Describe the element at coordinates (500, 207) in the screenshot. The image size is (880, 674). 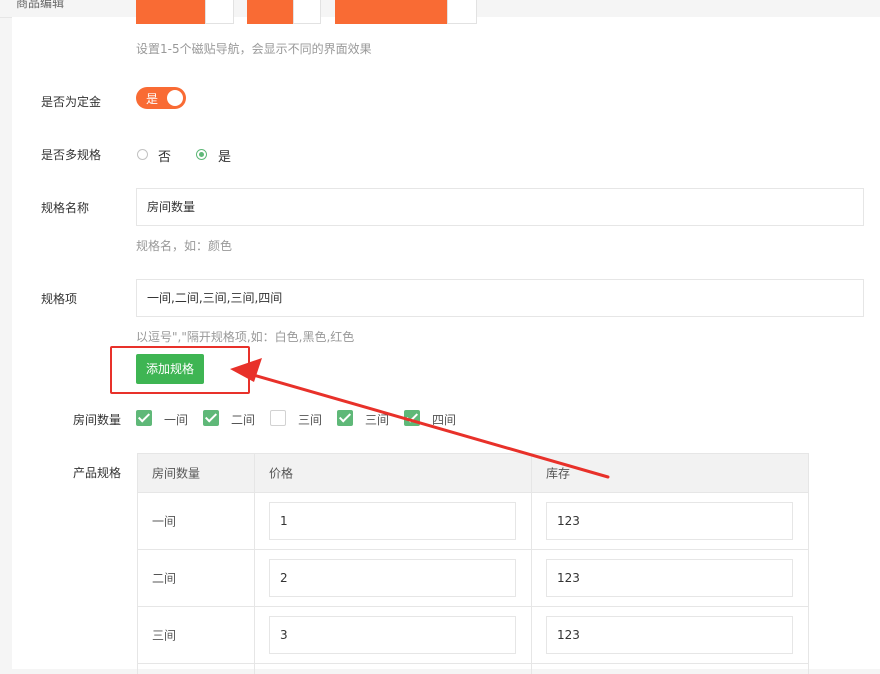
I see `spec-name-input: 房间数量` at that location.